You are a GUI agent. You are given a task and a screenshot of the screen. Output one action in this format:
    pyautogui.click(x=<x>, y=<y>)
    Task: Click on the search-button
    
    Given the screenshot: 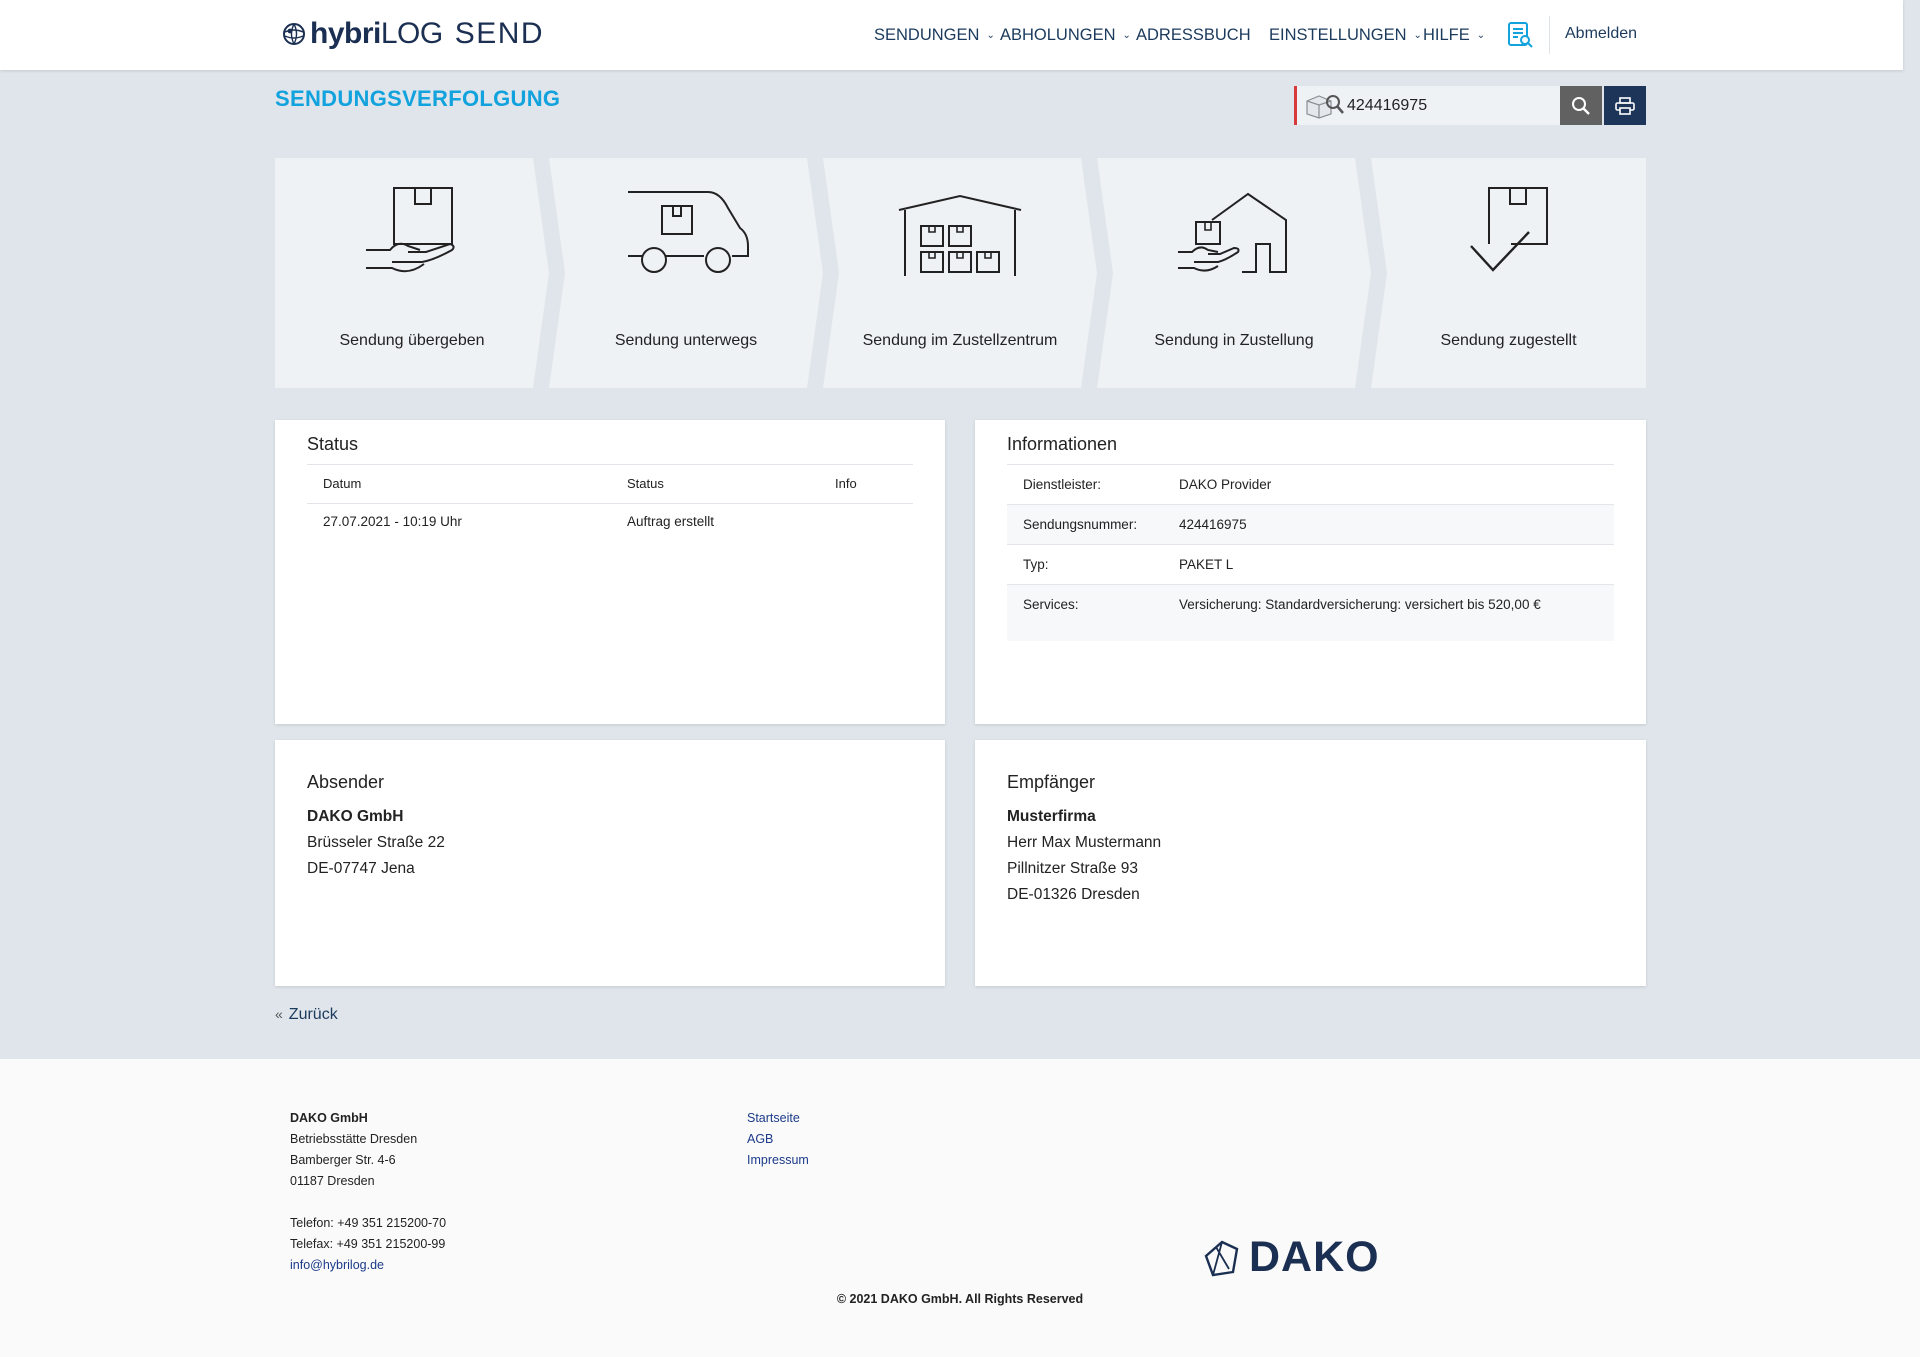 What is the action you would take?
    pyautogui.click(x=1581, y=105)
    